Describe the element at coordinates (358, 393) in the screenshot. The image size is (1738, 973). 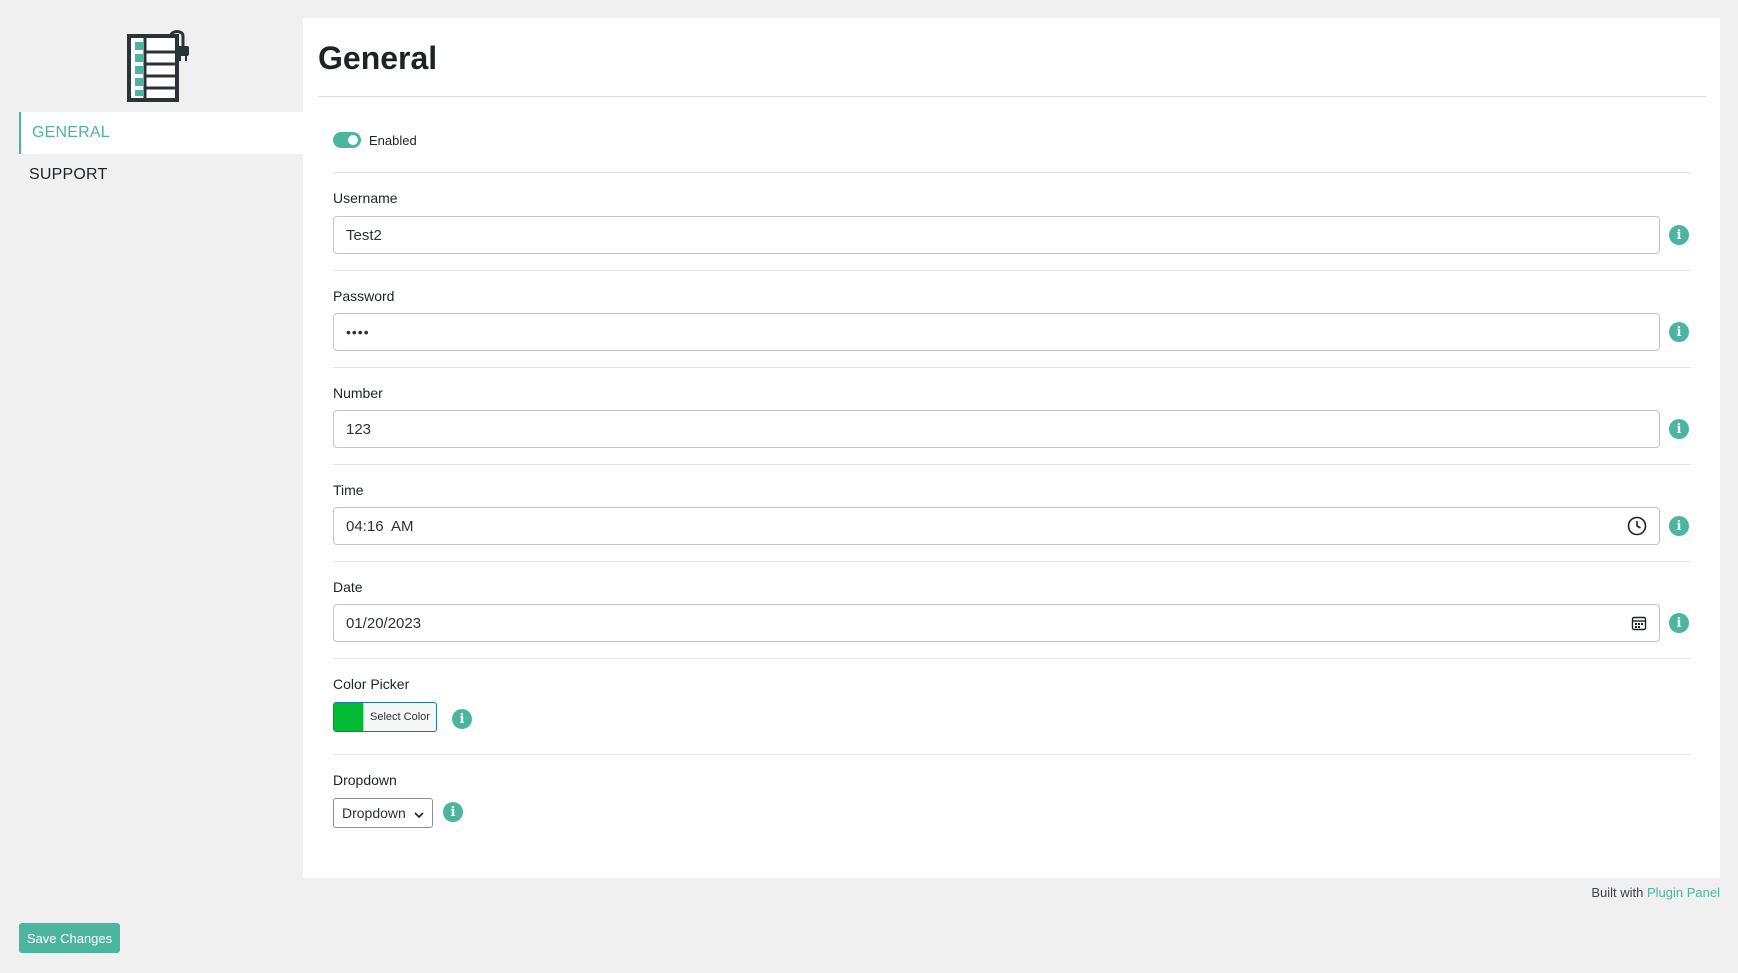
I see `number-label: Number` at that location.